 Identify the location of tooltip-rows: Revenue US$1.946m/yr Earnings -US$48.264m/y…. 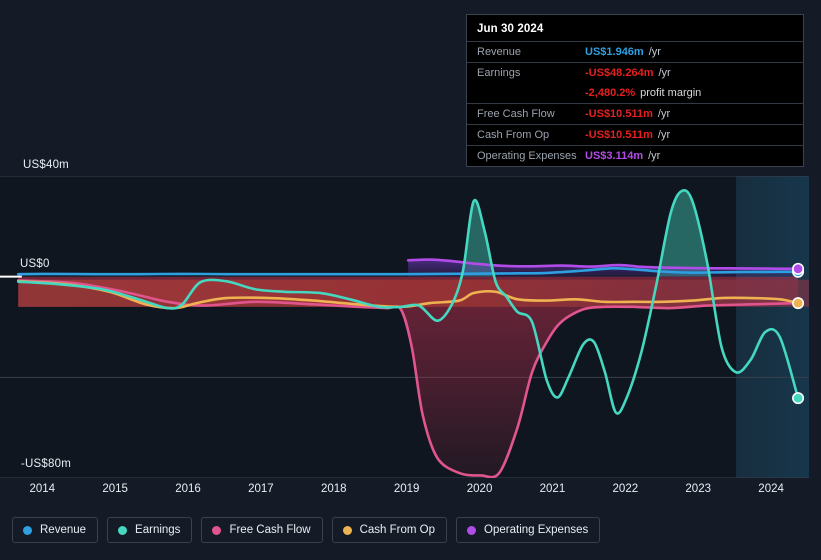
(635, 103).